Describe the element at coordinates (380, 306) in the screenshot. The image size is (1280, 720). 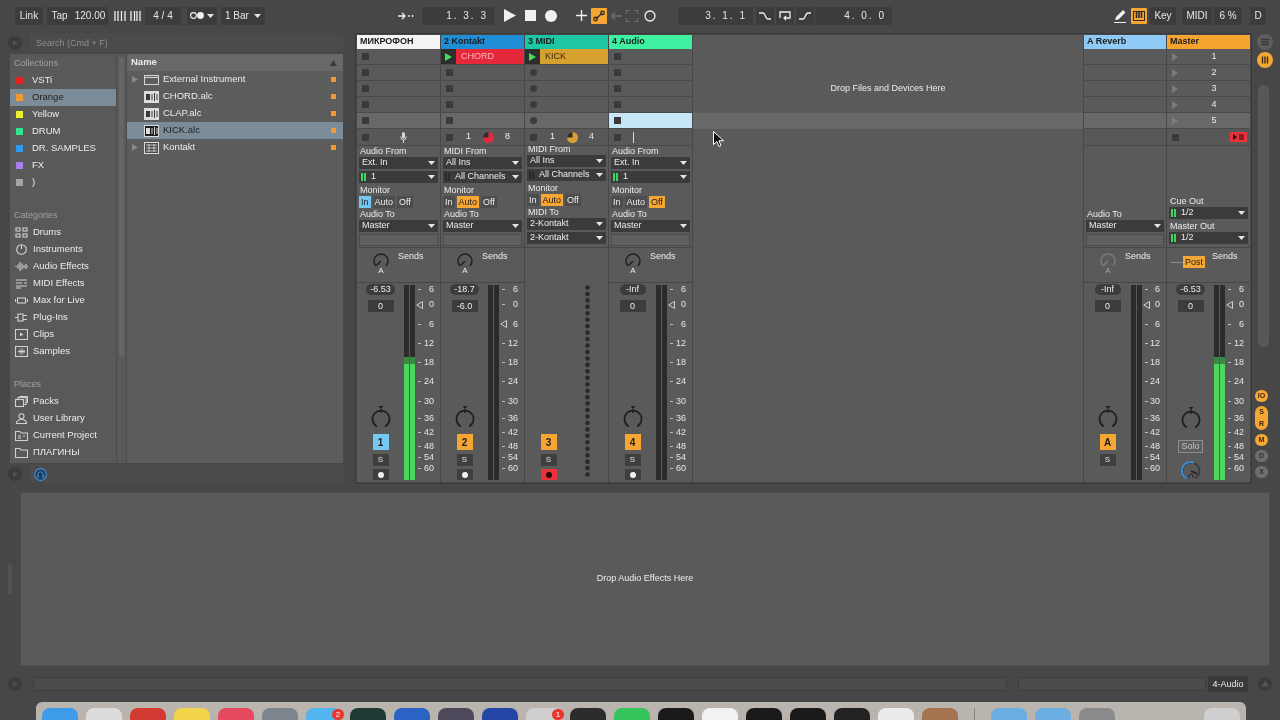
I see `volume-field: 0` at that location.